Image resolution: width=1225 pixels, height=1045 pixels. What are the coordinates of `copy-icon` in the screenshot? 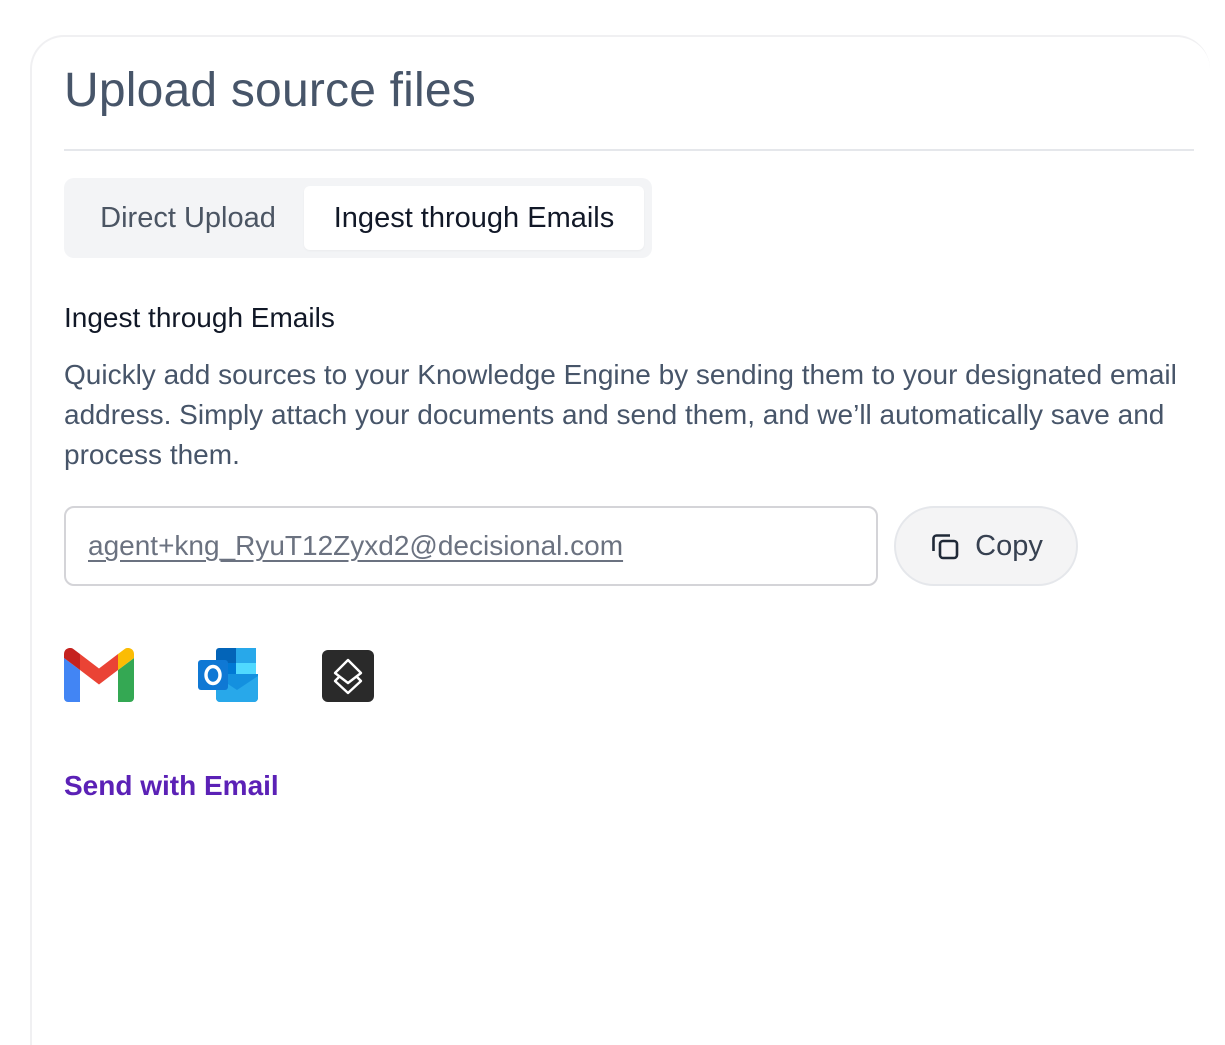 It's located at (945, 546).